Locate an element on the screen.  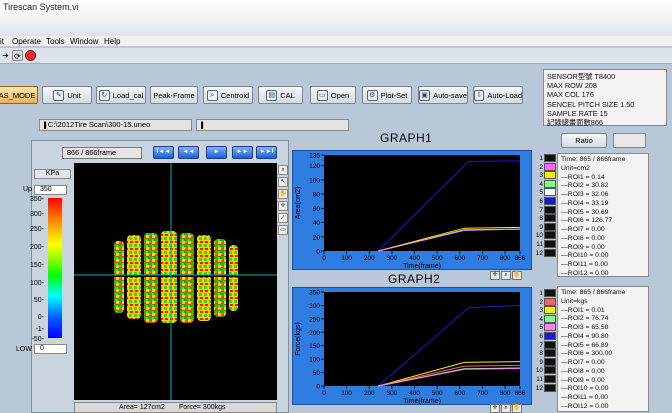
load-cal-button: ↻ Load_cal is located at coordinates (121, 95).